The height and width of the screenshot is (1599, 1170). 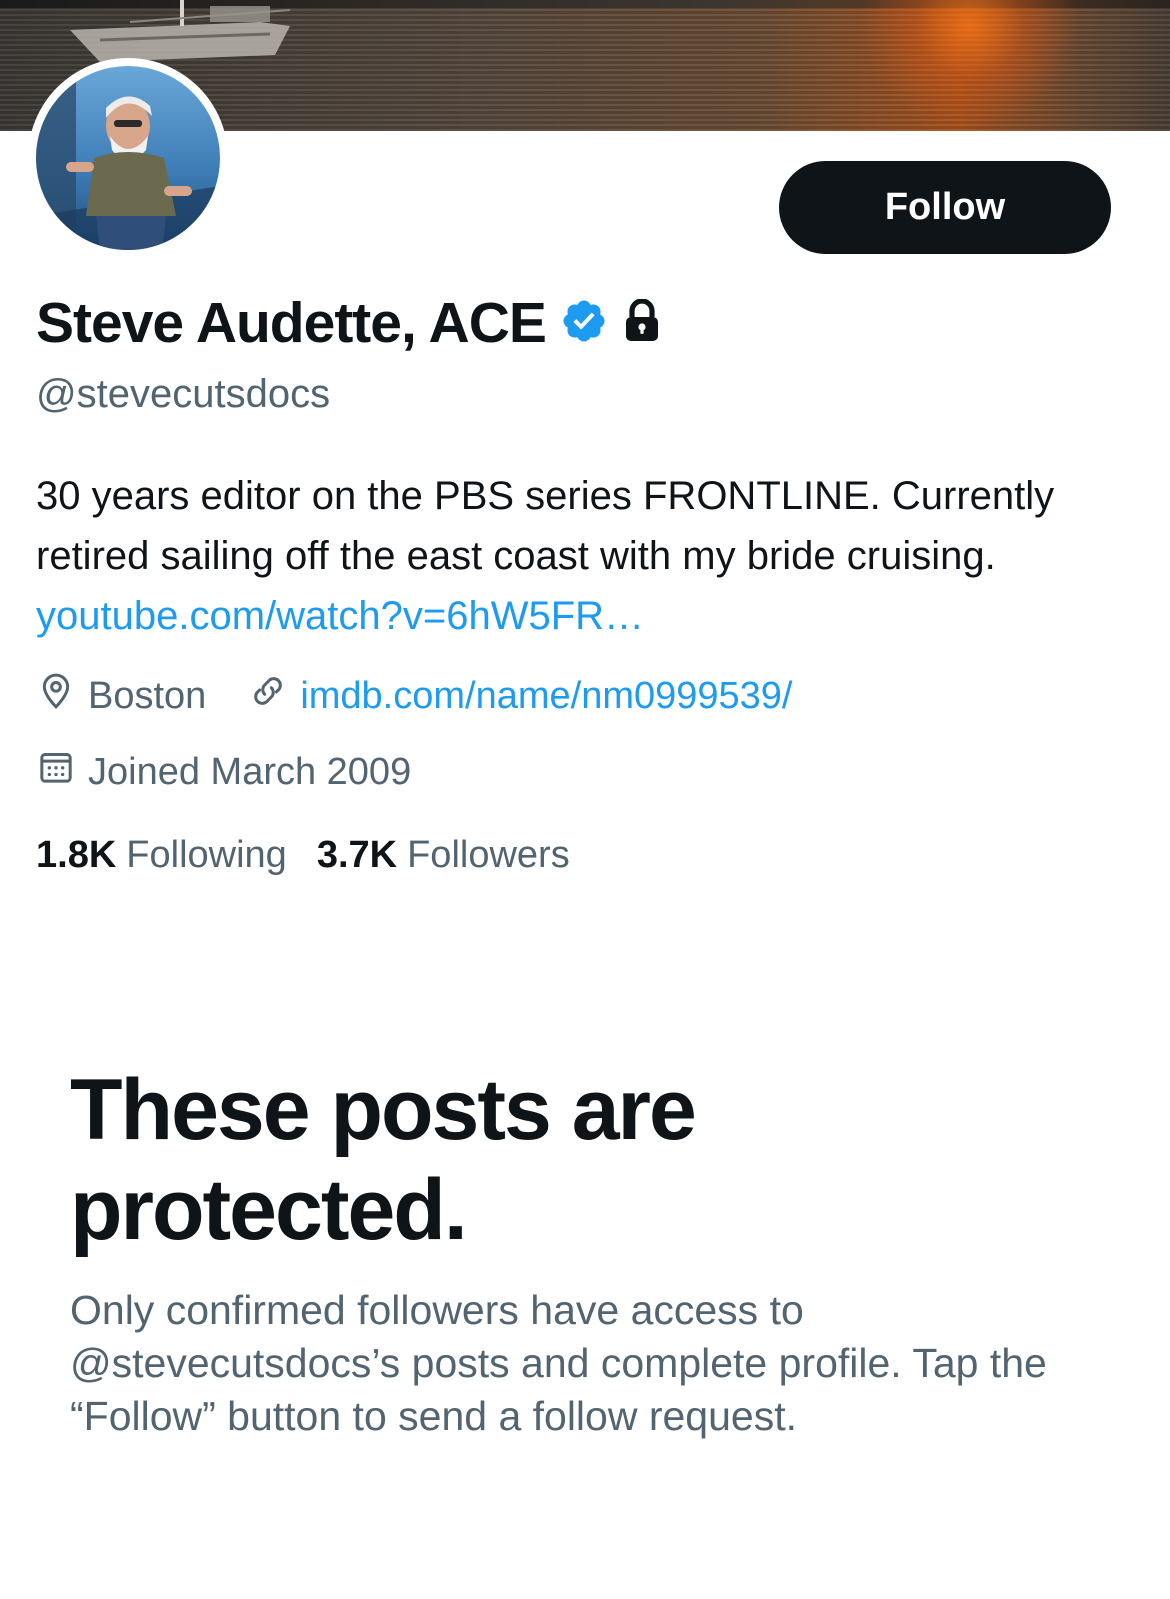 I want to click on following-label: Following, so click(x=206, y=854).